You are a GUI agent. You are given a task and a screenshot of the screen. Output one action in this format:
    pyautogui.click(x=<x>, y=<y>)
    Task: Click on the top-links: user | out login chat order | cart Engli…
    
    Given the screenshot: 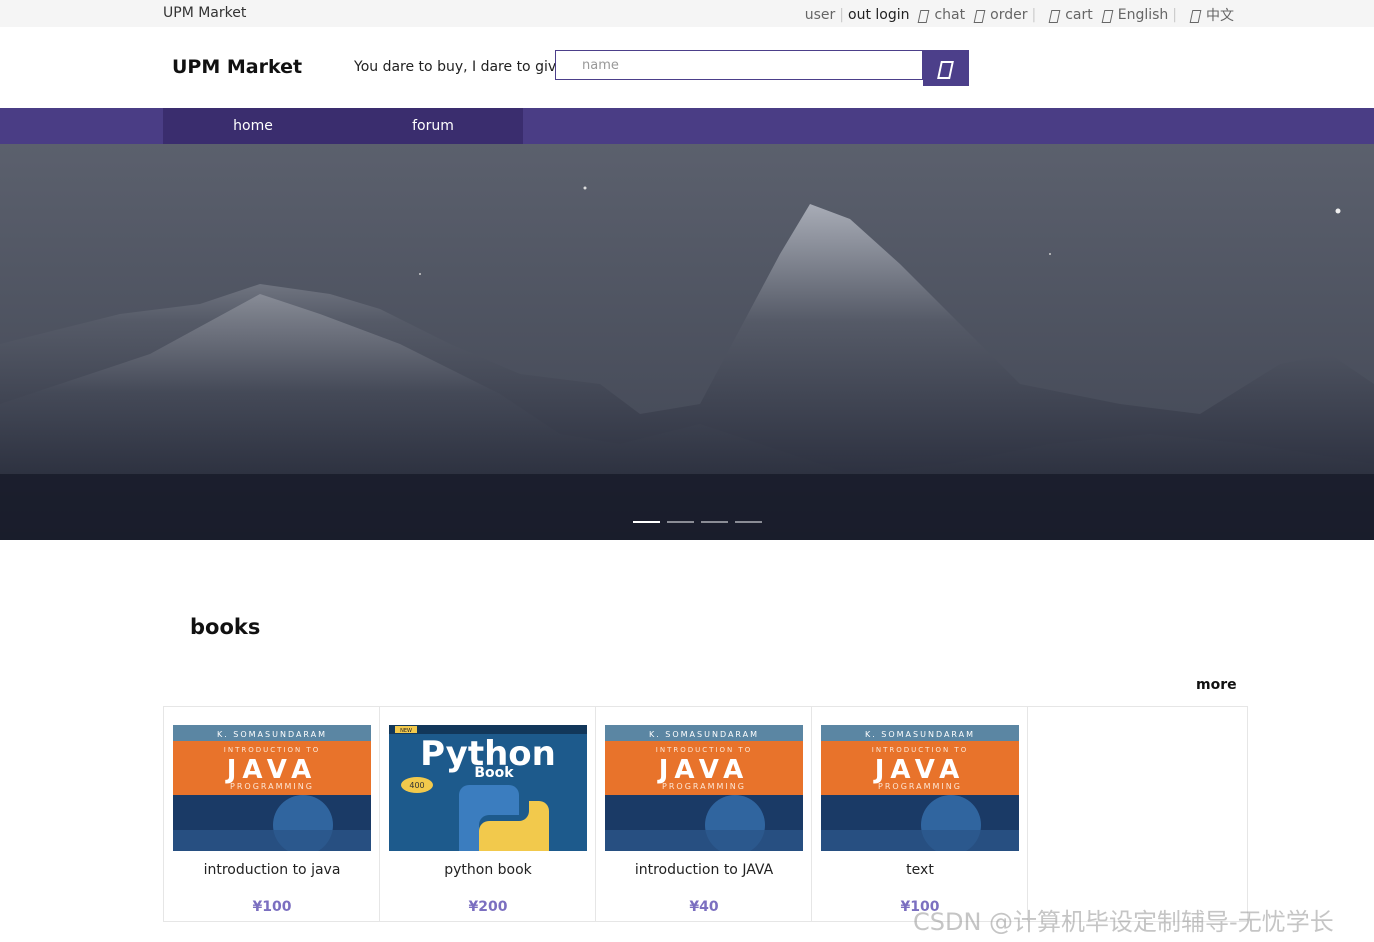 What is the action you would take?
    pyautogui.click(x=1019, y=15)
    